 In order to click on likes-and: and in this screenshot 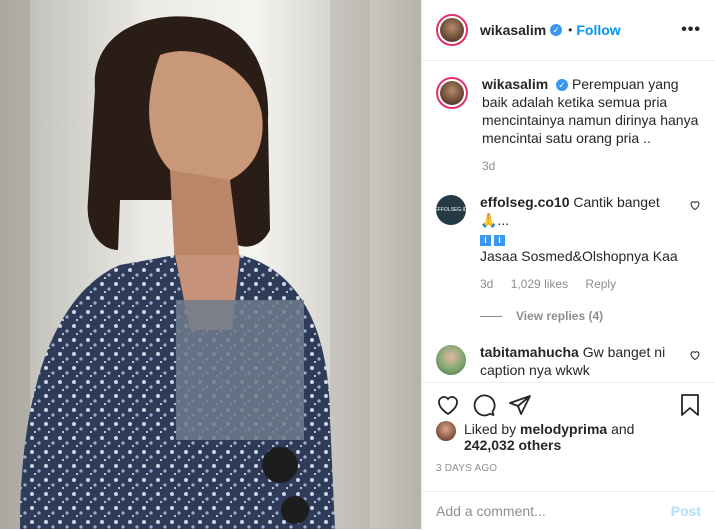, I will do `click(623, 429)`.